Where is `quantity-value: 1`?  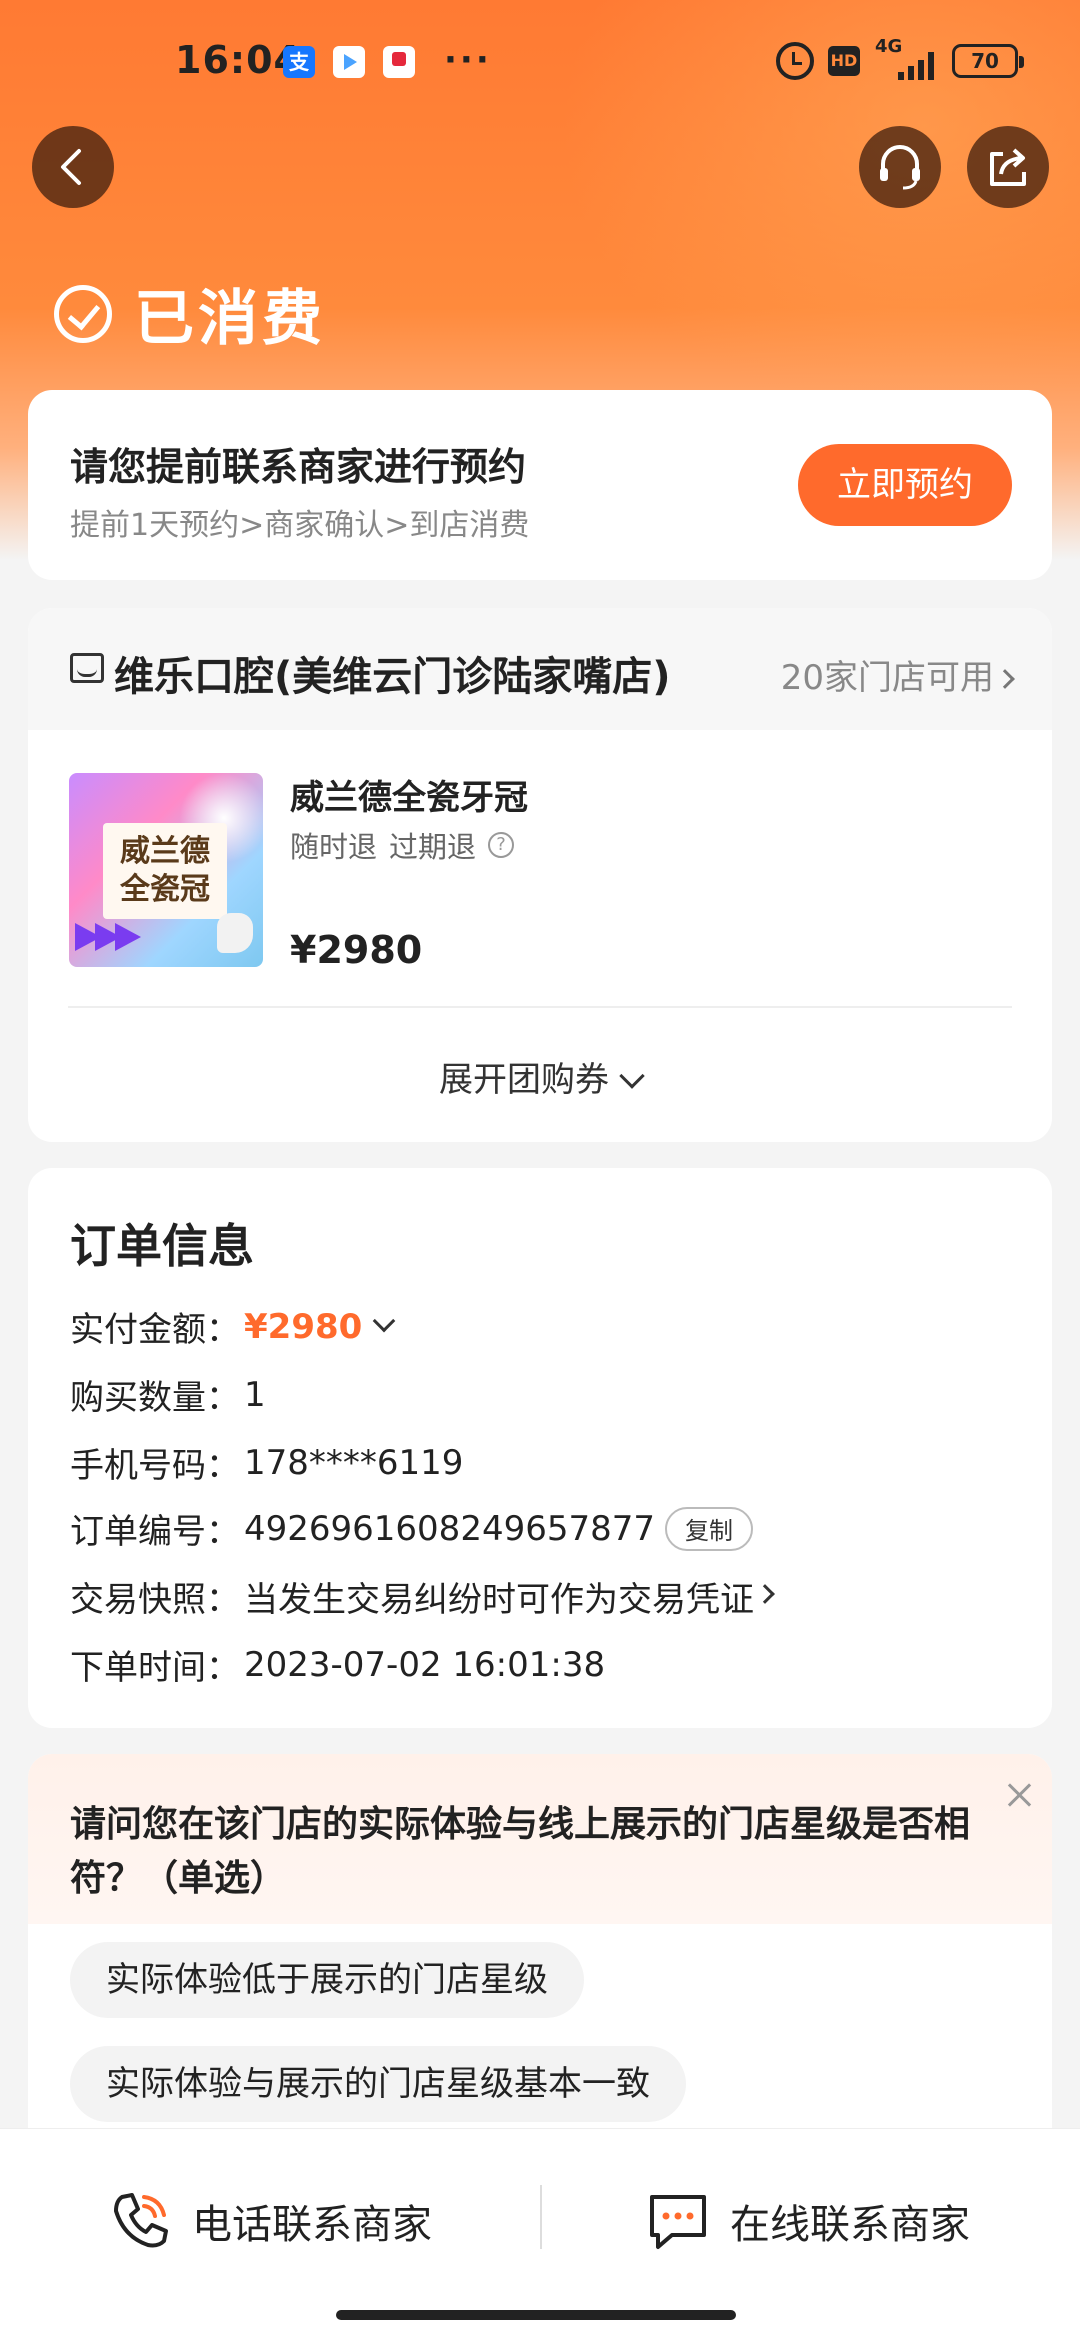 quantity-value: 1 is located at coordinates (255, 1394).